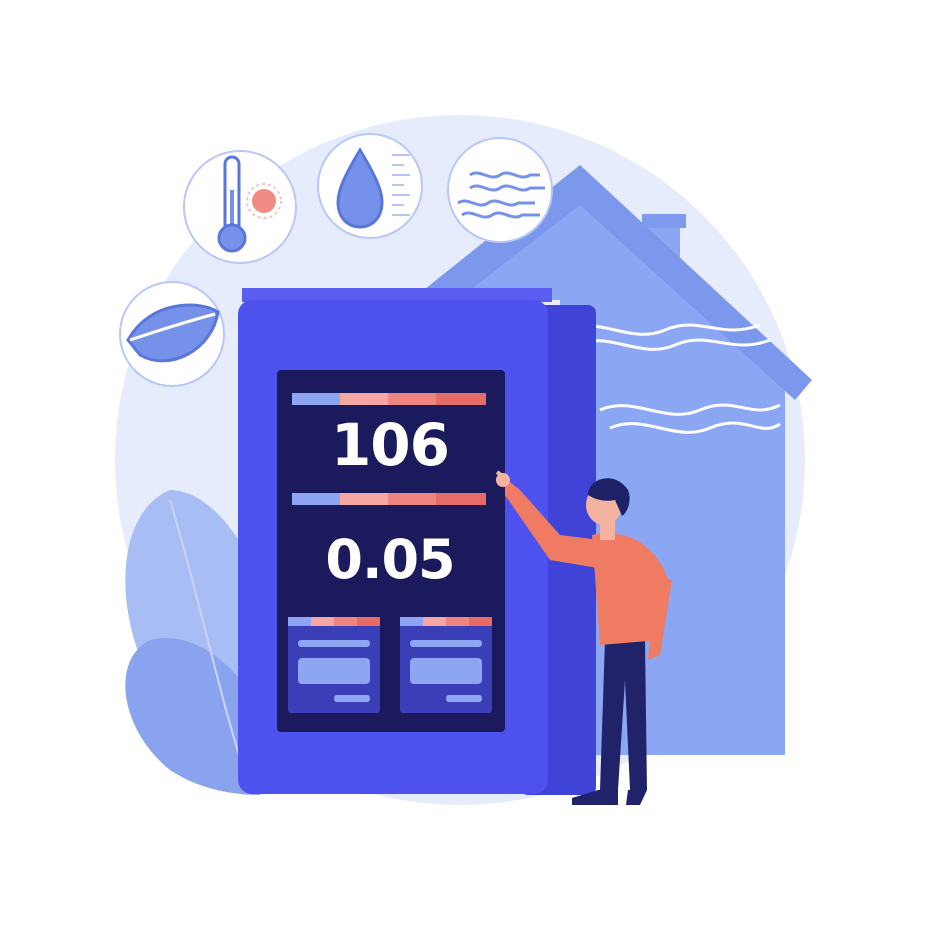 The height and width of the screenshot is (928, 928). I want to click on air-flow-icon, so click(500, 190).